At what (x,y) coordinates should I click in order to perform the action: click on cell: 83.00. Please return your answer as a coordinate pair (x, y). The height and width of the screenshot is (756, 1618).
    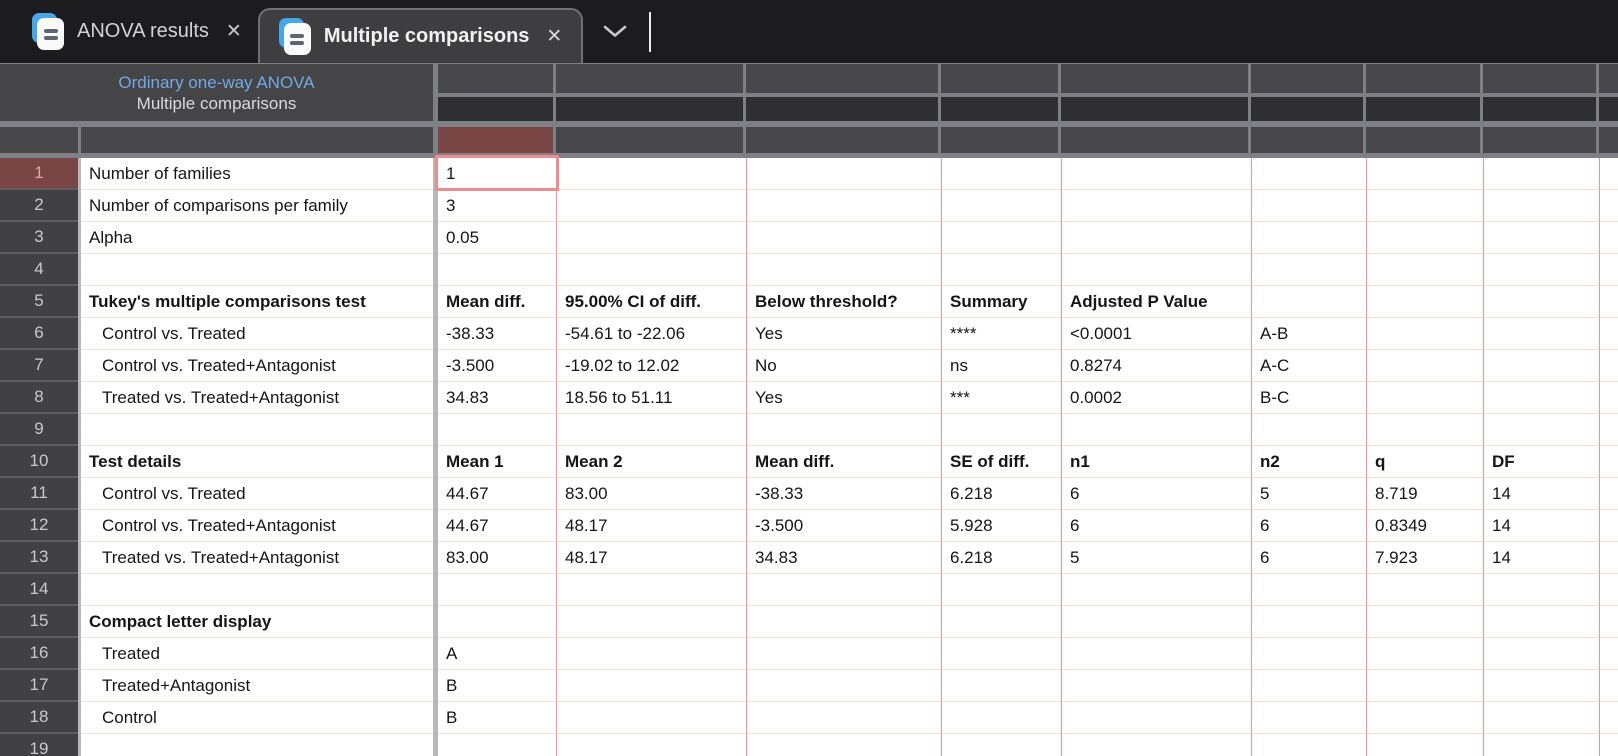
    Looking at the image, I should click on (497, 558).